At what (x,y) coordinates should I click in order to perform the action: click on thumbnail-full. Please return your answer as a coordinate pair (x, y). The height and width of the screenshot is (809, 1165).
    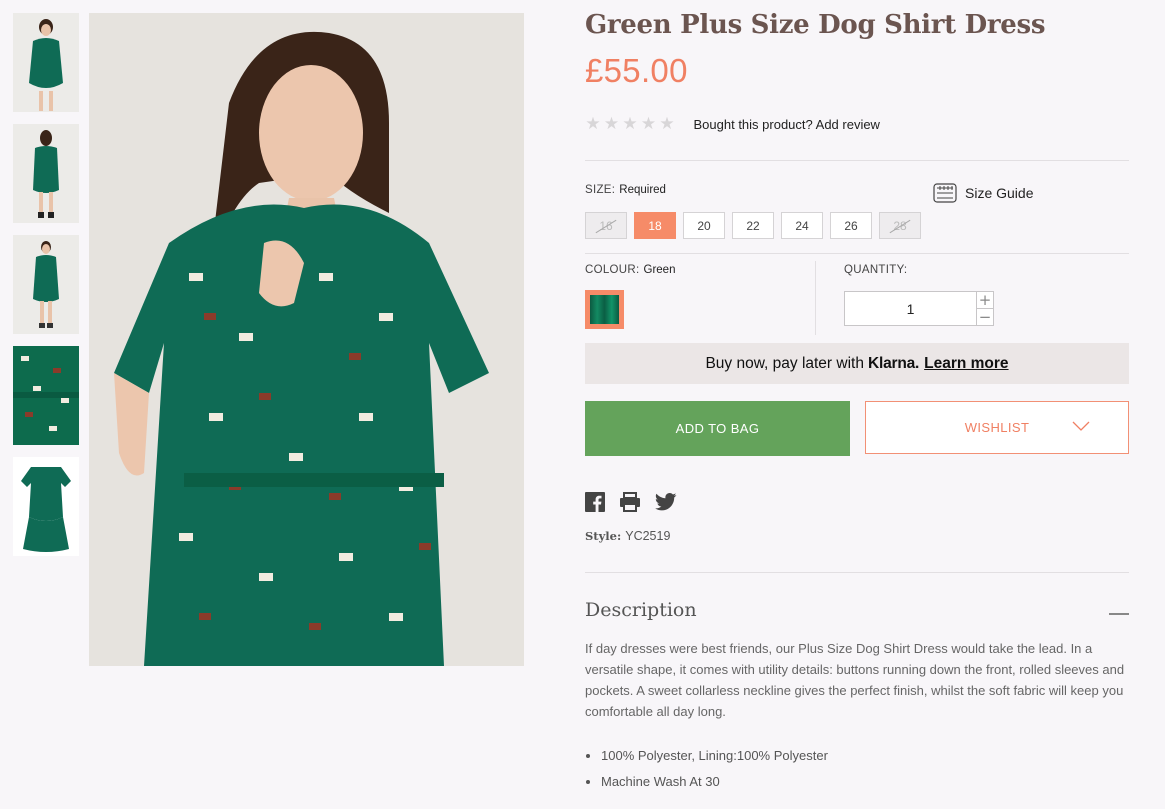
    Looking at the image, I should click on (46, 284).